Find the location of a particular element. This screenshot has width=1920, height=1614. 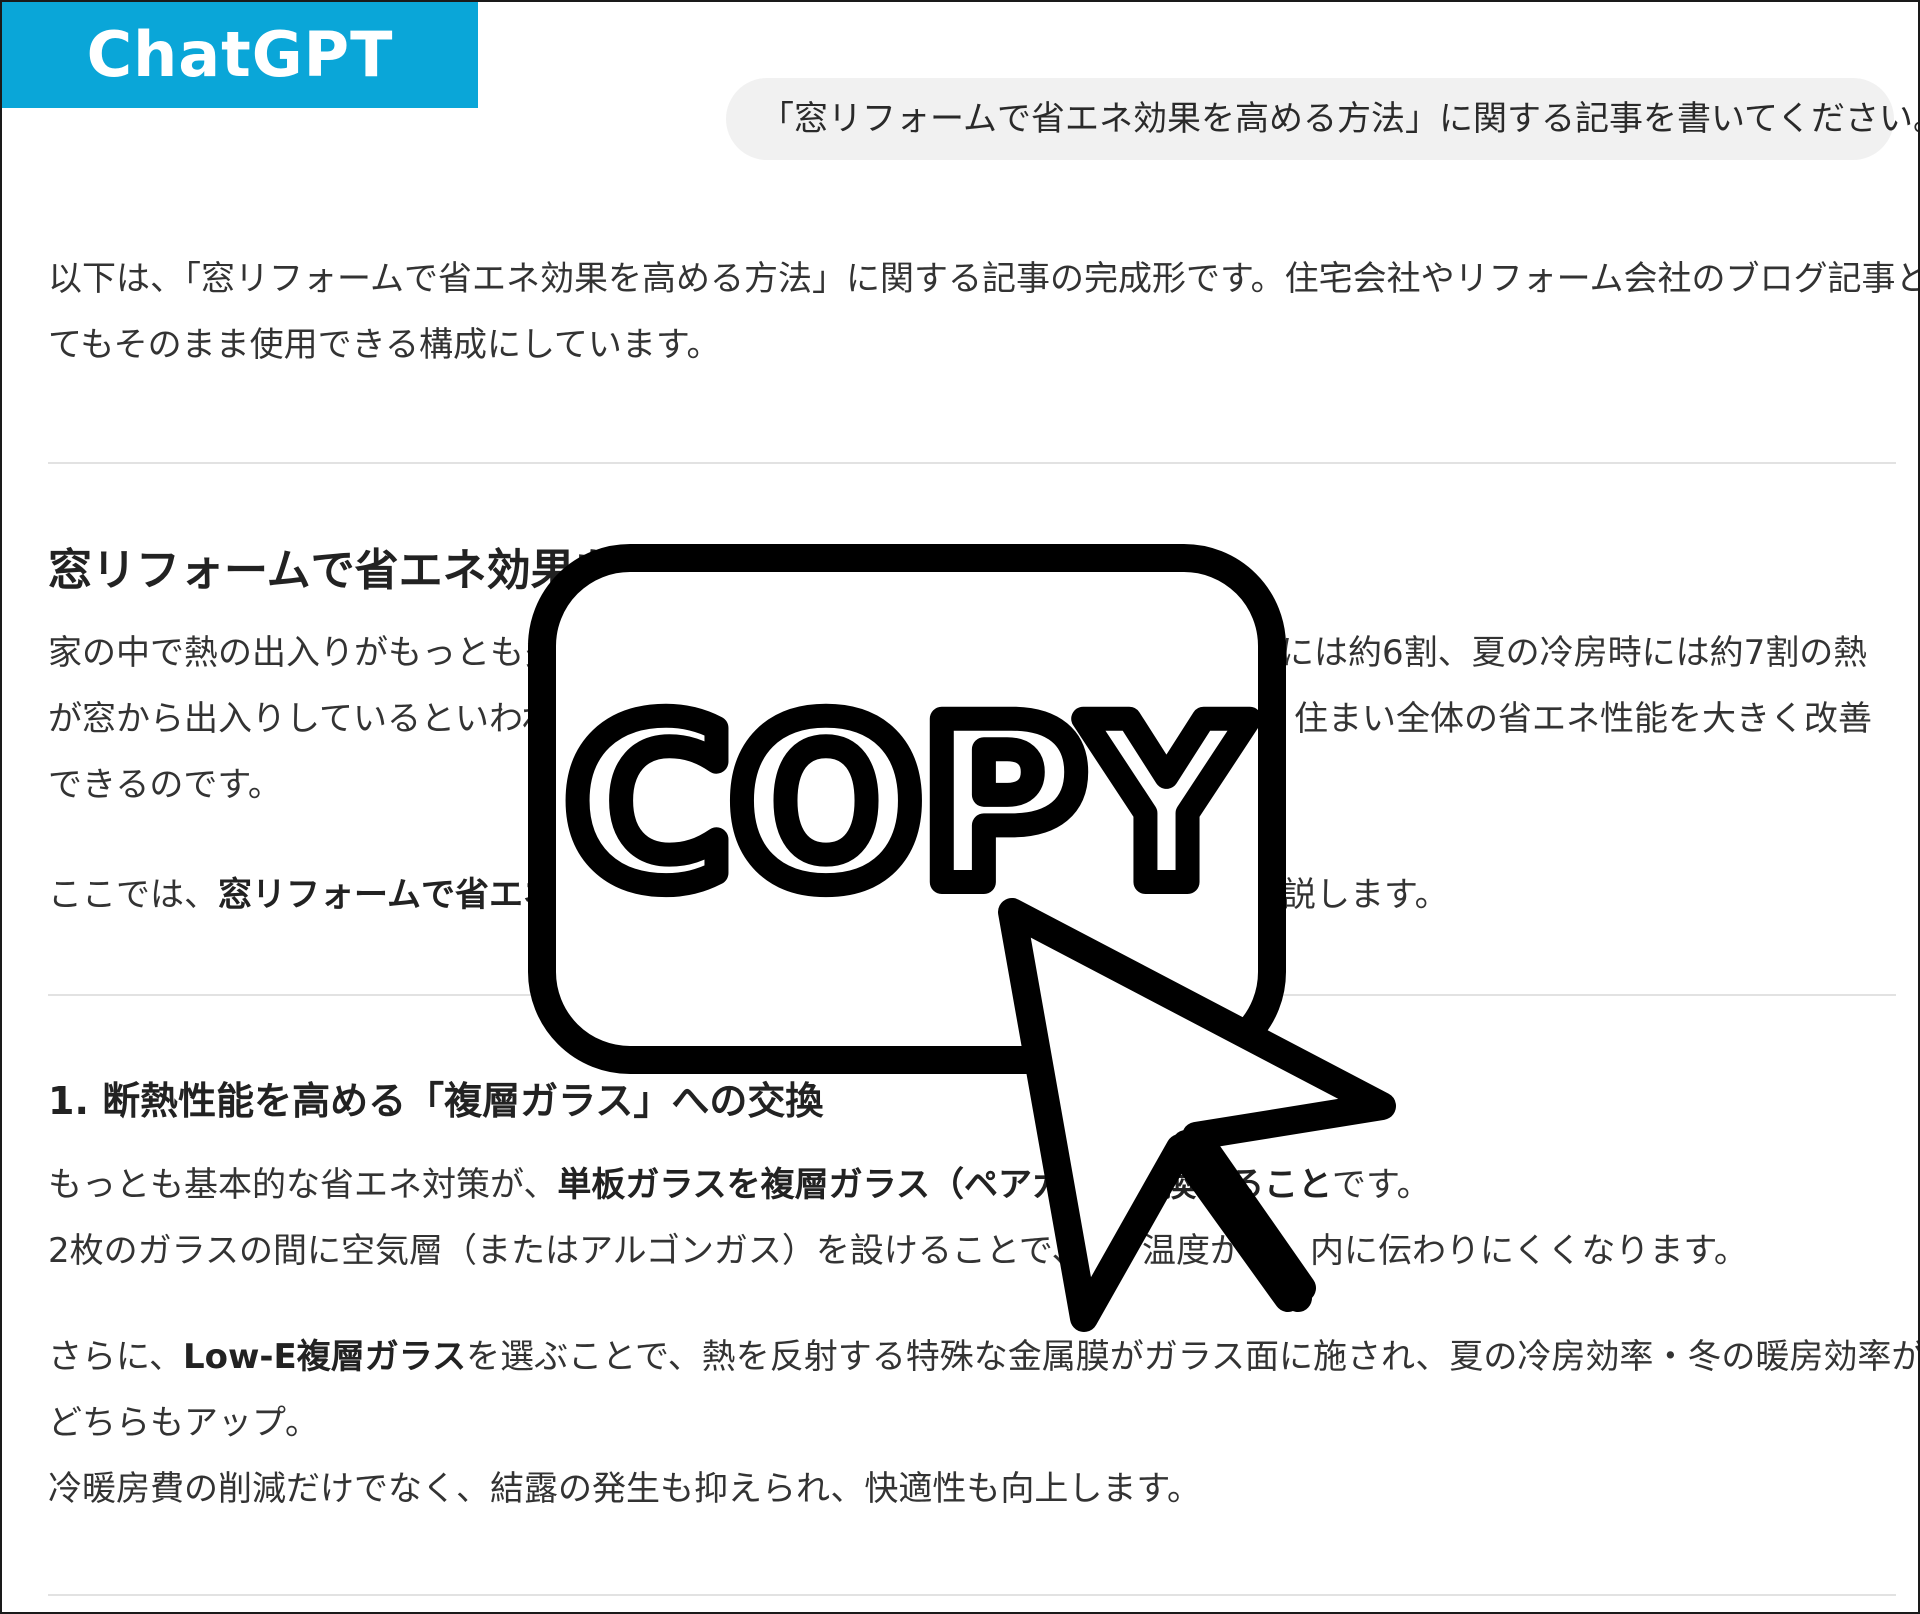

para1-line1-left: 家の中で熱の出入りがもっとも多 is located at coordinates (303, 653).